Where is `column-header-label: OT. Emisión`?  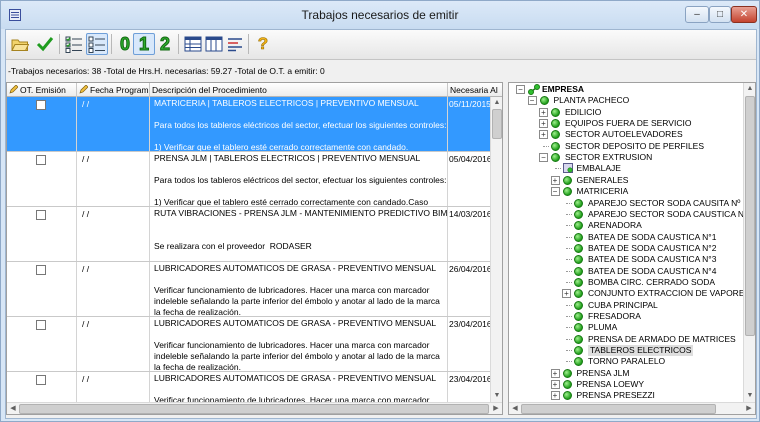
column-header-label: OT. Emisión is located at coordinates (43, 90).